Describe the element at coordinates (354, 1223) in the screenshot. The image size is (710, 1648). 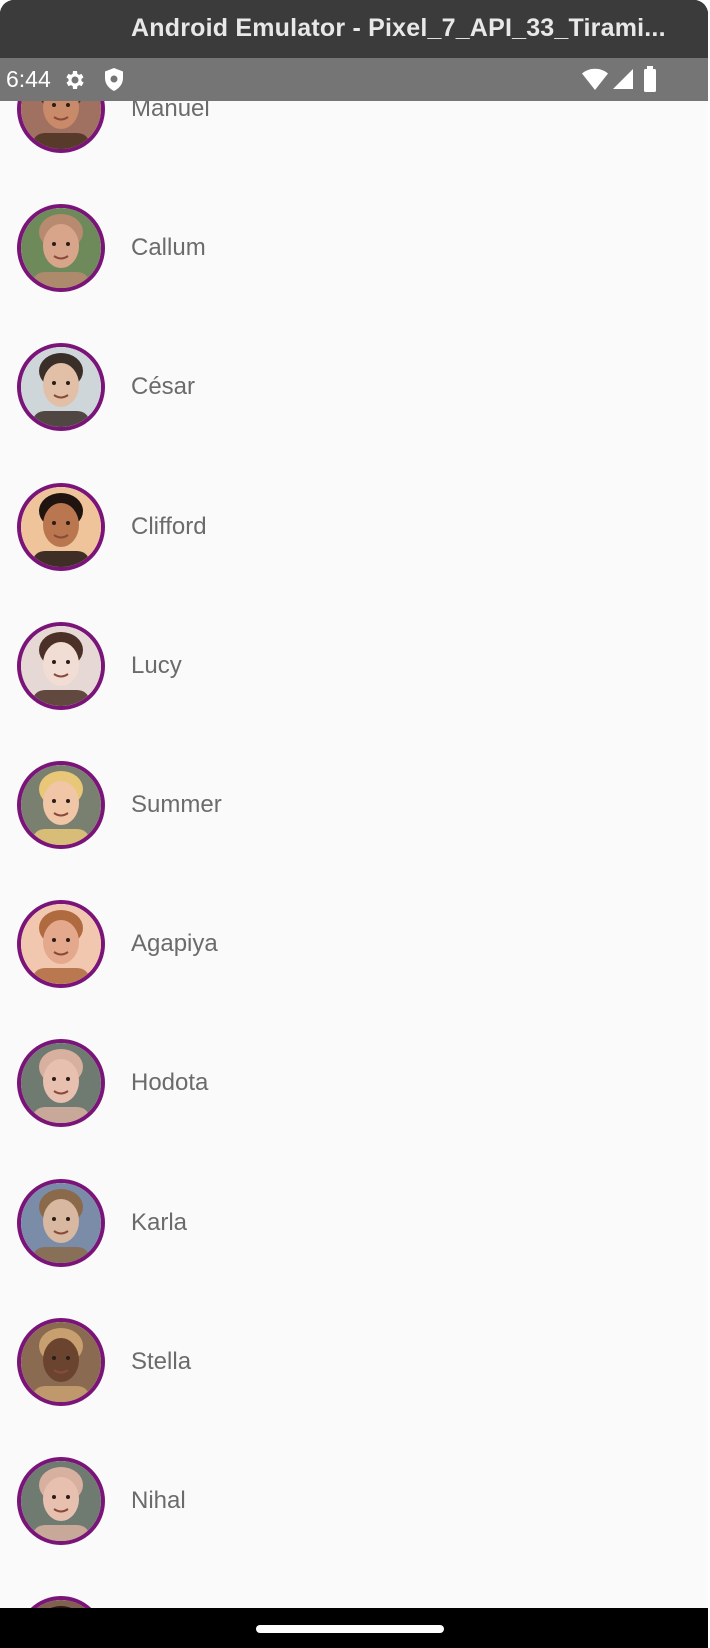
I see `contact-list-item: Karla` at that location.